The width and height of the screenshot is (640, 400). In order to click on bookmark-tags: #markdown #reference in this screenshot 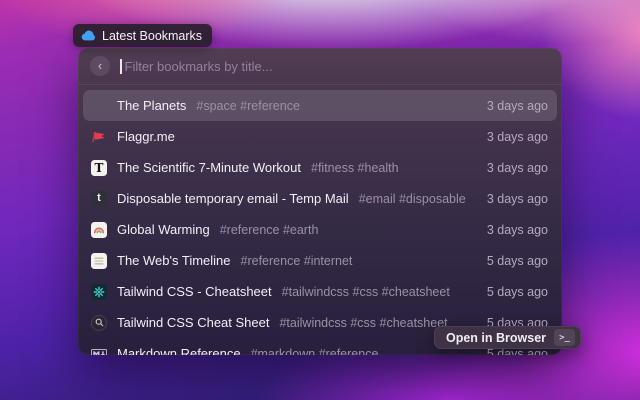, I will do `click(314, 351)`.